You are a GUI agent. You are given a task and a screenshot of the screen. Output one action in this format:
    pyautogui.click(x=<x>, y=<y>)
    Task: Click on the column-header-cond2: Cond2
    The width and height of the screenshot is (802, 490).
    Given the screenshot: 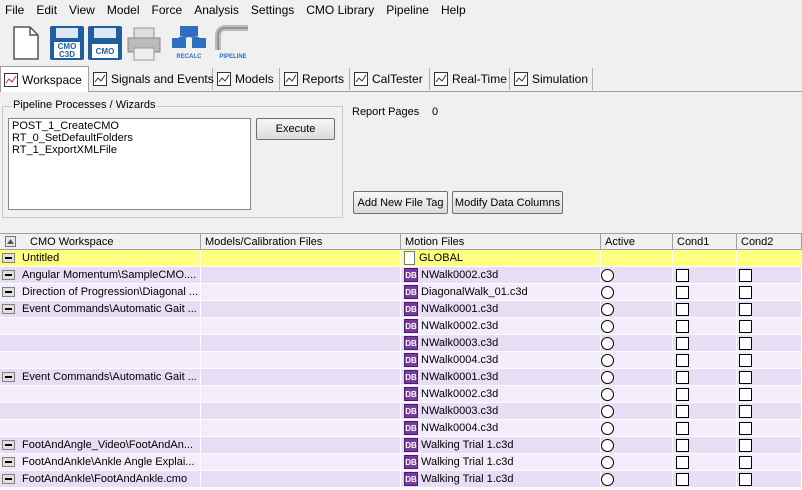 What is the action you would take?
    pyautogui.click(x=769, y=242)
    